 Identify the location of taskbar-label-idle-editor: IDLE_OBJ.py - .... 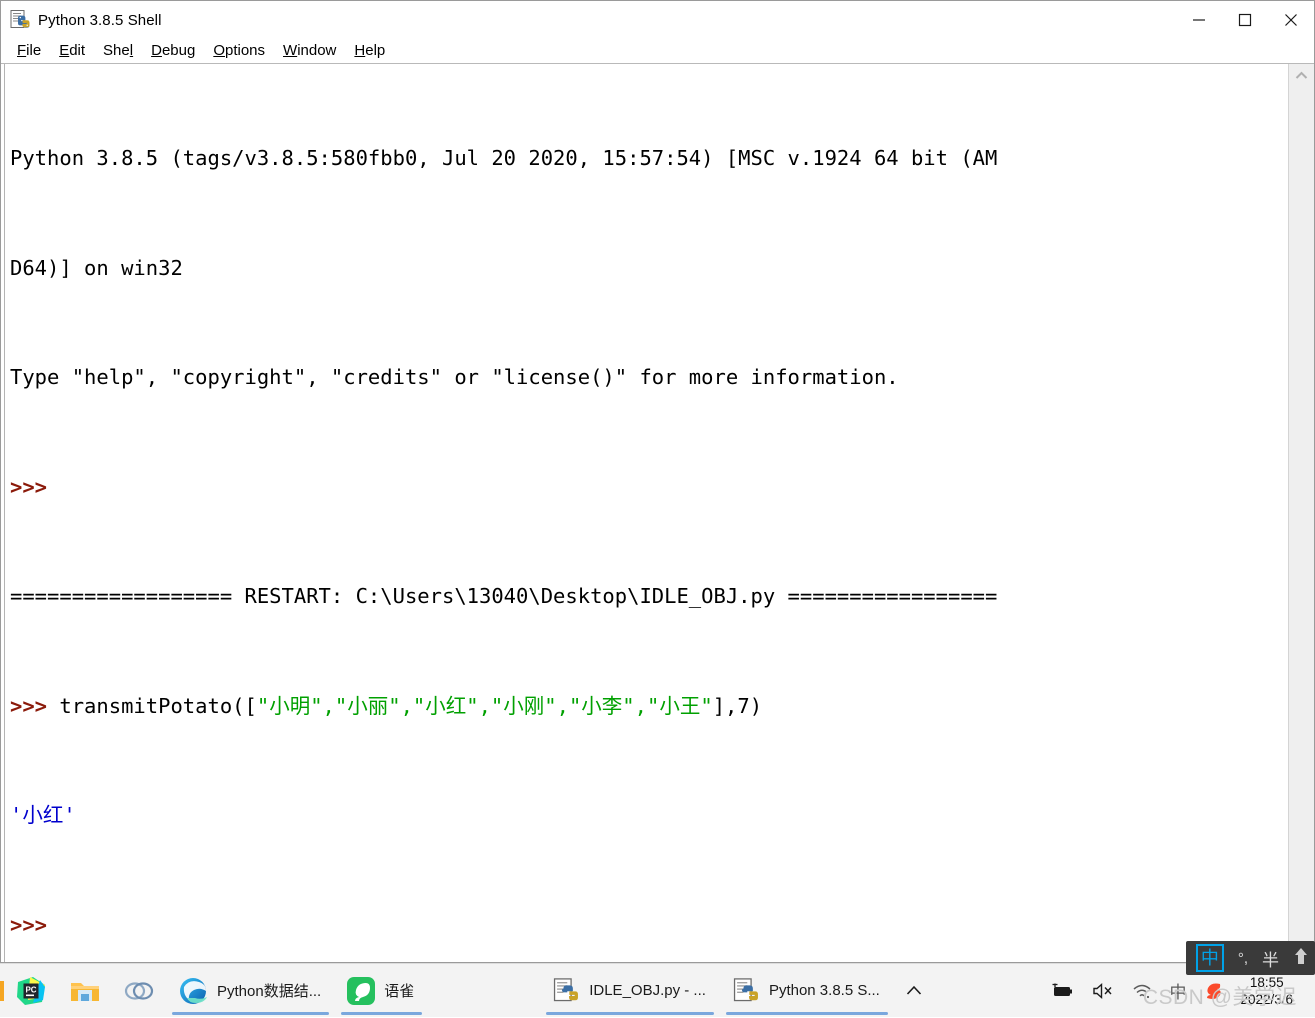
(647, 990).